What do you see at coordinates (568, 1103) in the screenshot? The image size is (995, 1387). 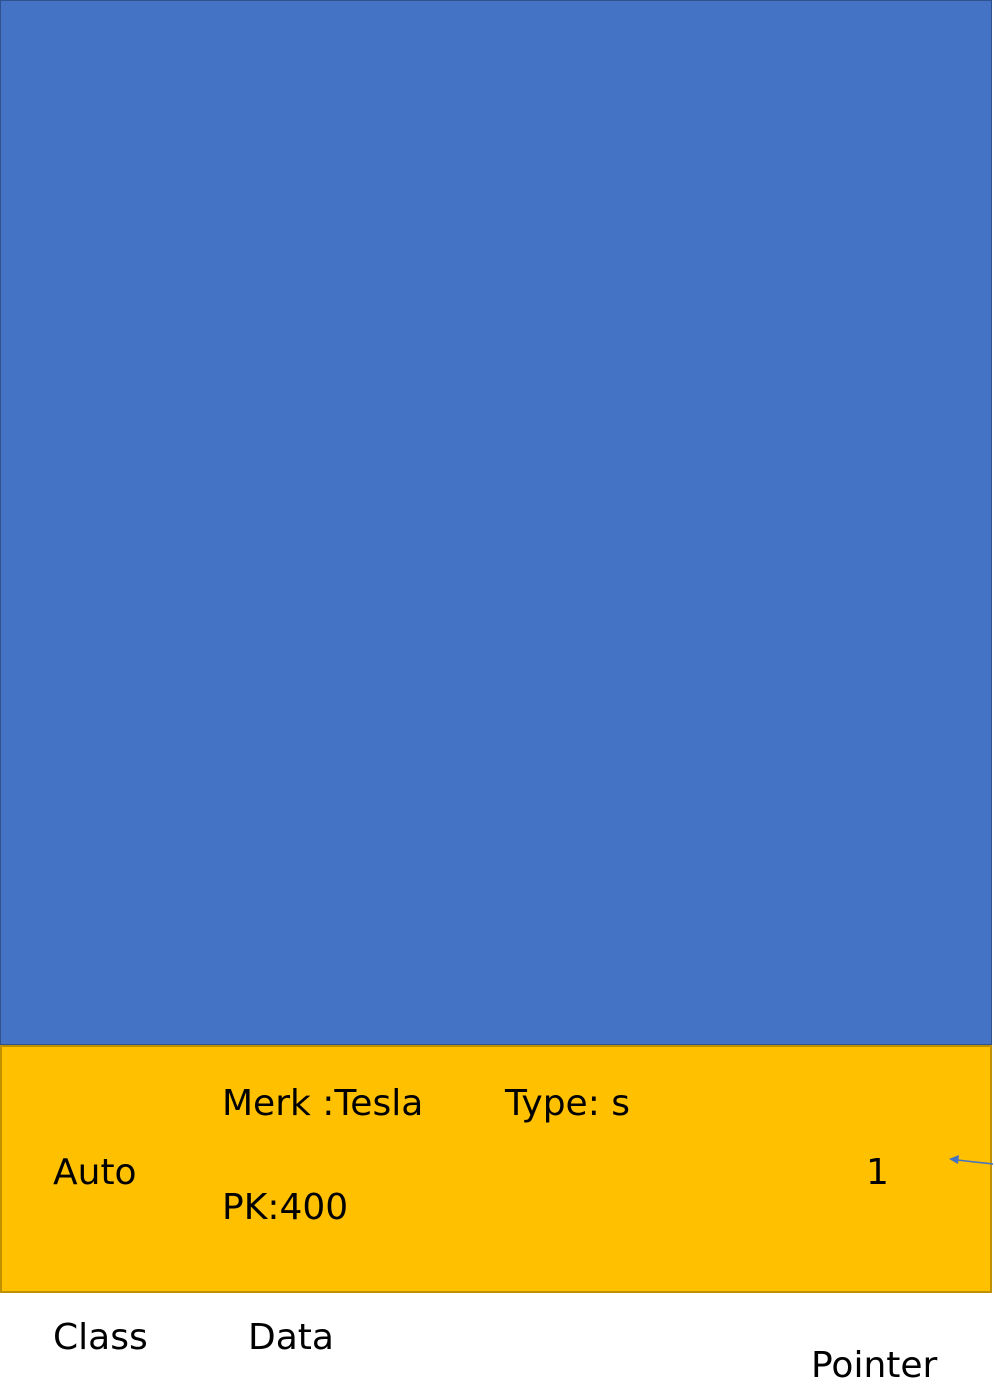 I see `type-field: Type: s` at bounding box center [568, 1103].